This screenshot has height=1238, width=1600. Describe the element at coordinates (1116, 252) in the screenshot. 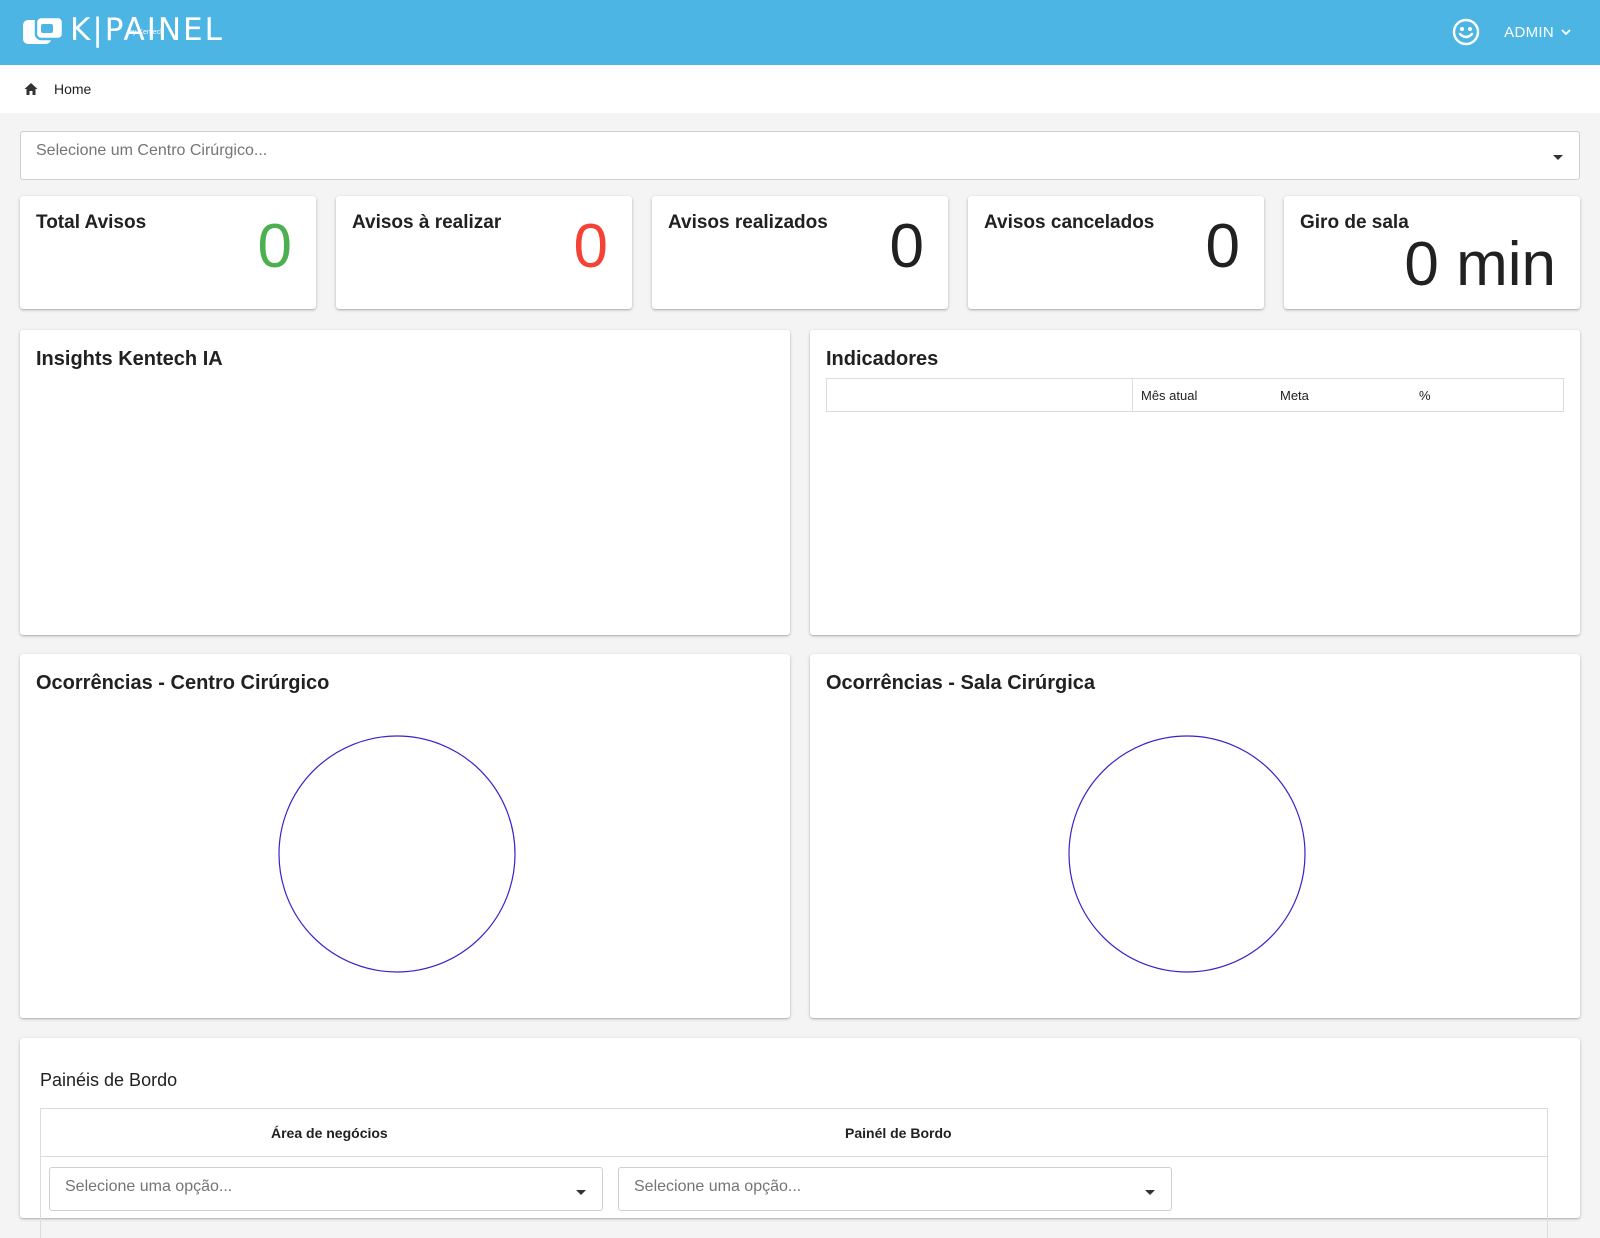

I see `stat-card-avisos-cancelados: Avisos cancelados 0` at that location.